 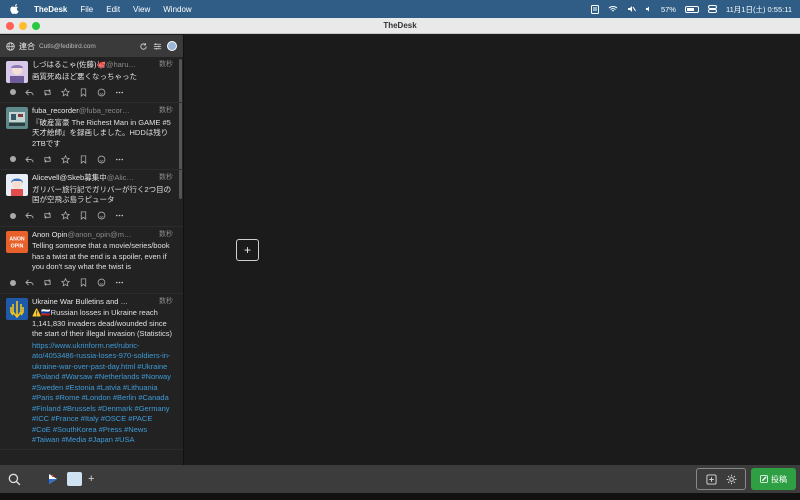 I want to click on control-center-icon, so click(x=712, y=9).